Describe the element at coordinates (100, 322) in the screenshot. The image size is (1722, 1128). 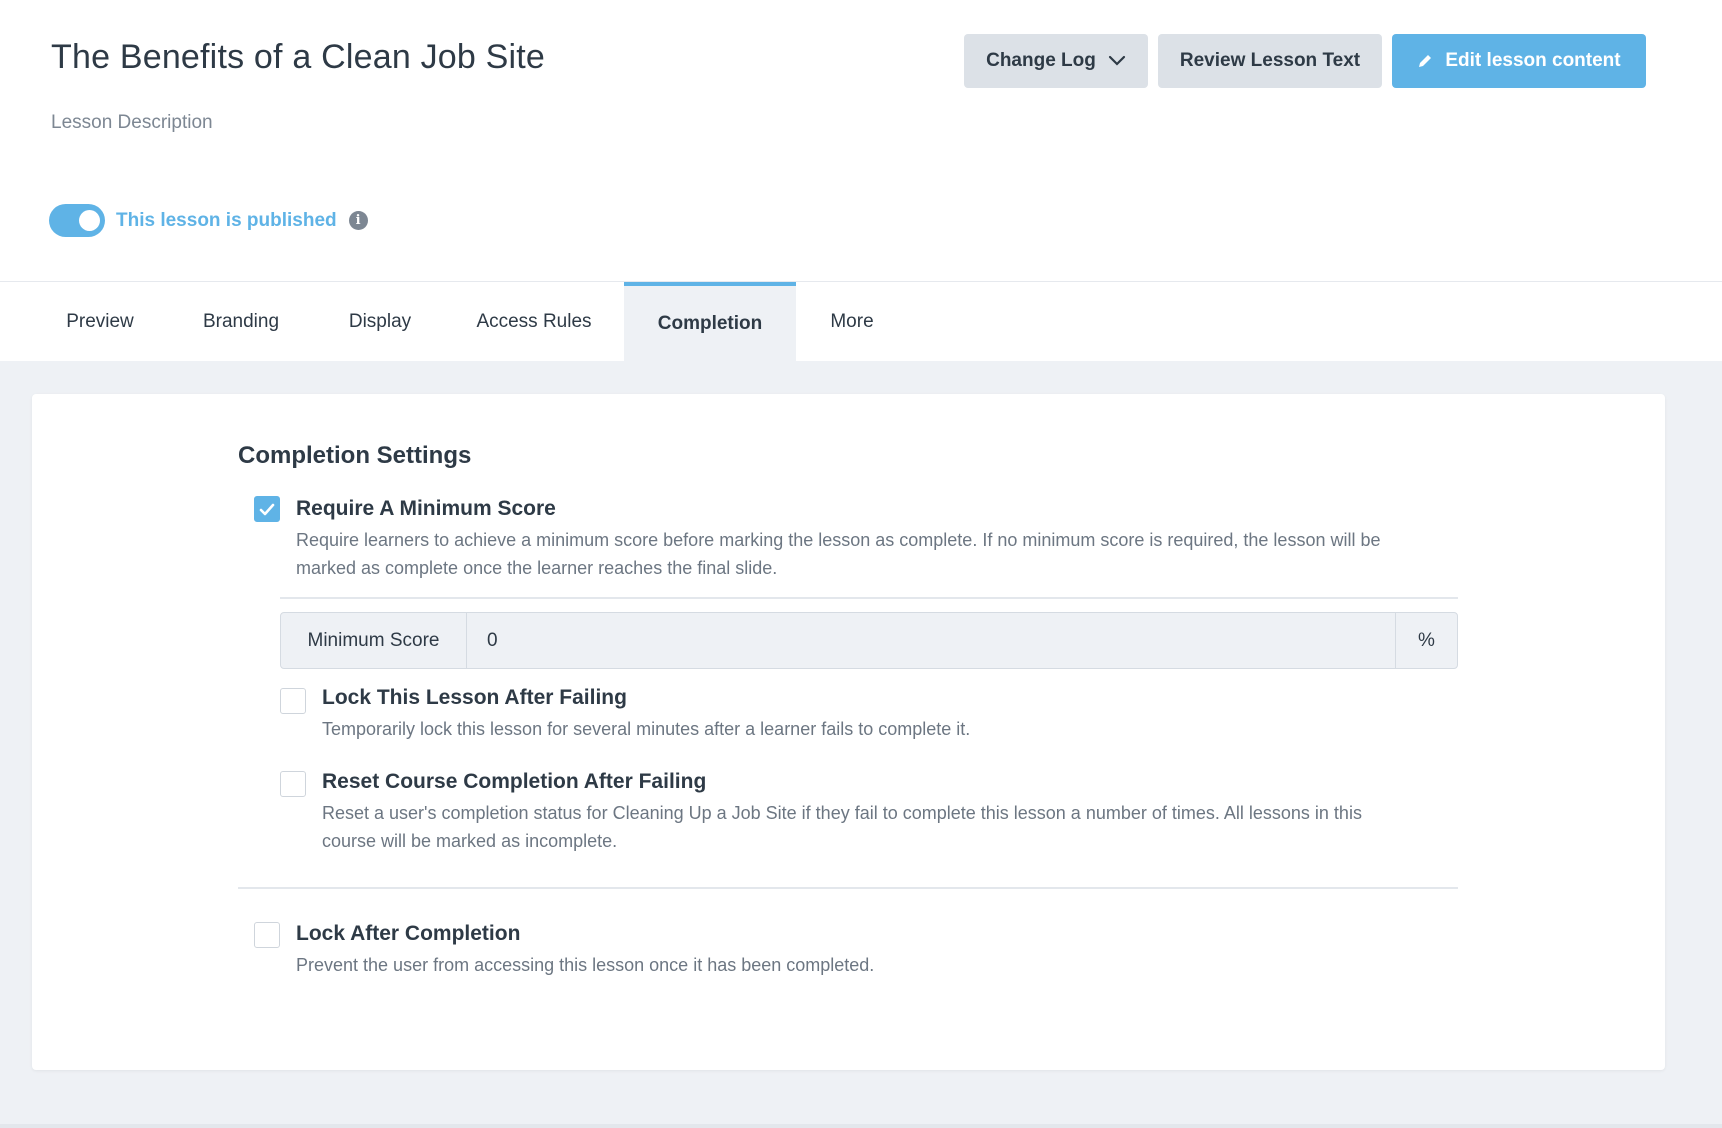
I see `tab-preview: Preview` at that location.